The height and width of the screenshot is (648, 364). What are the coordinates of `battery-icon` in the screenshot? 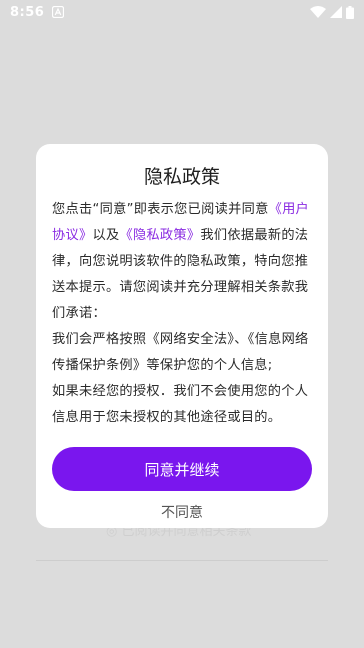 It's located at (350, 12).